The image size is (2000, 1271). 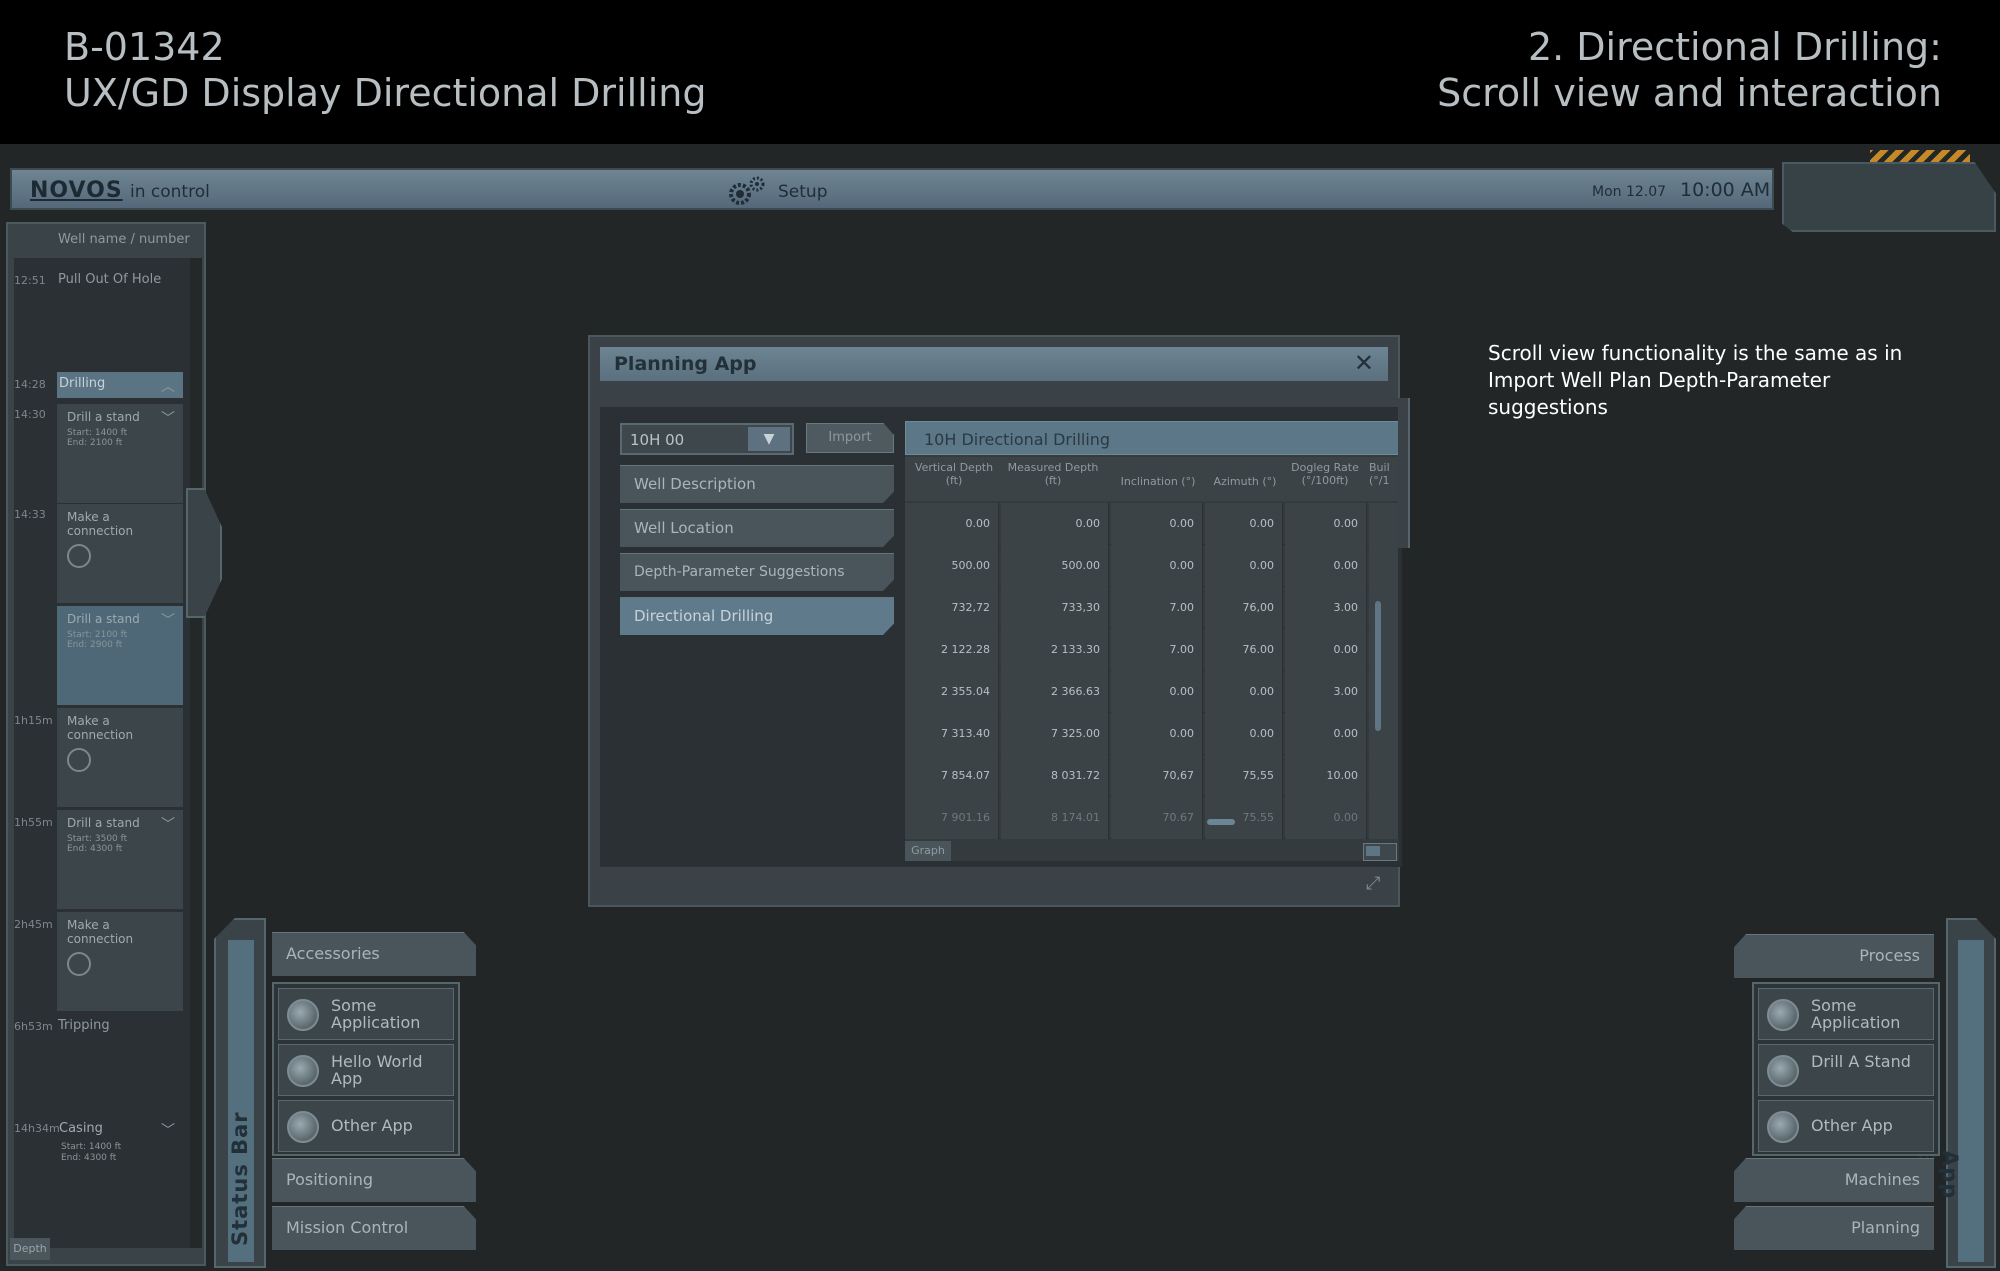 I want to click on table-row: 0.00 0.00 0.00 0.00 0.00, so click(x=1152, y=524).